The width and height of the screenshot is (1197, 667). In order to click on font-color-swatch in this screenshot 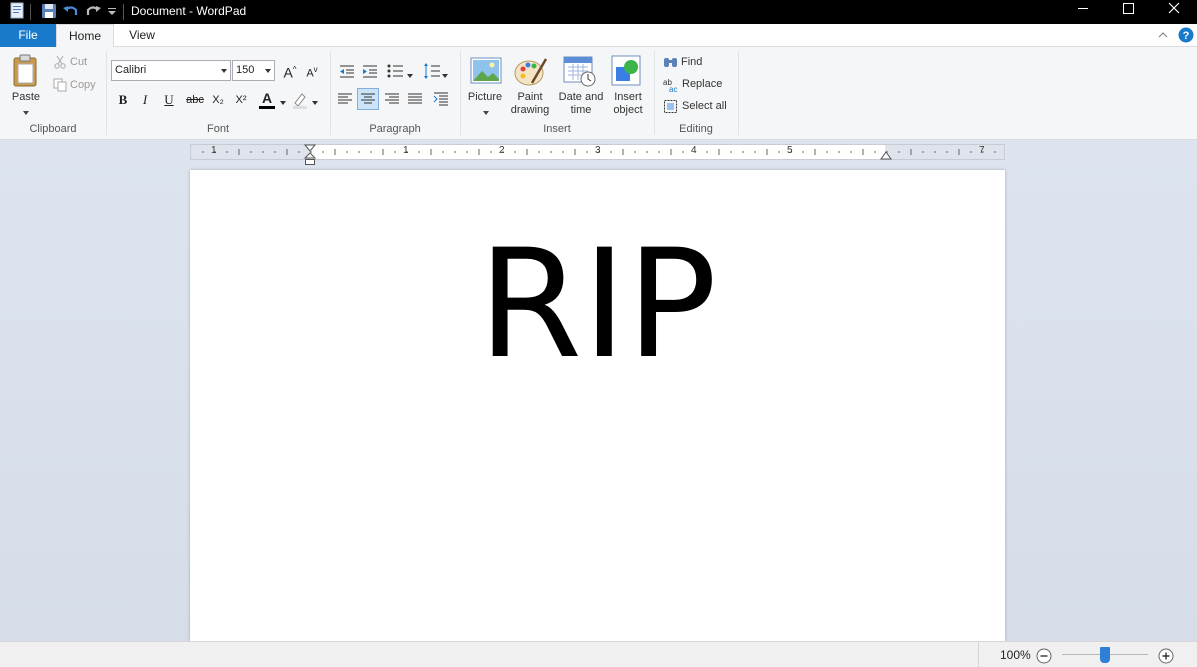, I will do `click(267, 107)`.